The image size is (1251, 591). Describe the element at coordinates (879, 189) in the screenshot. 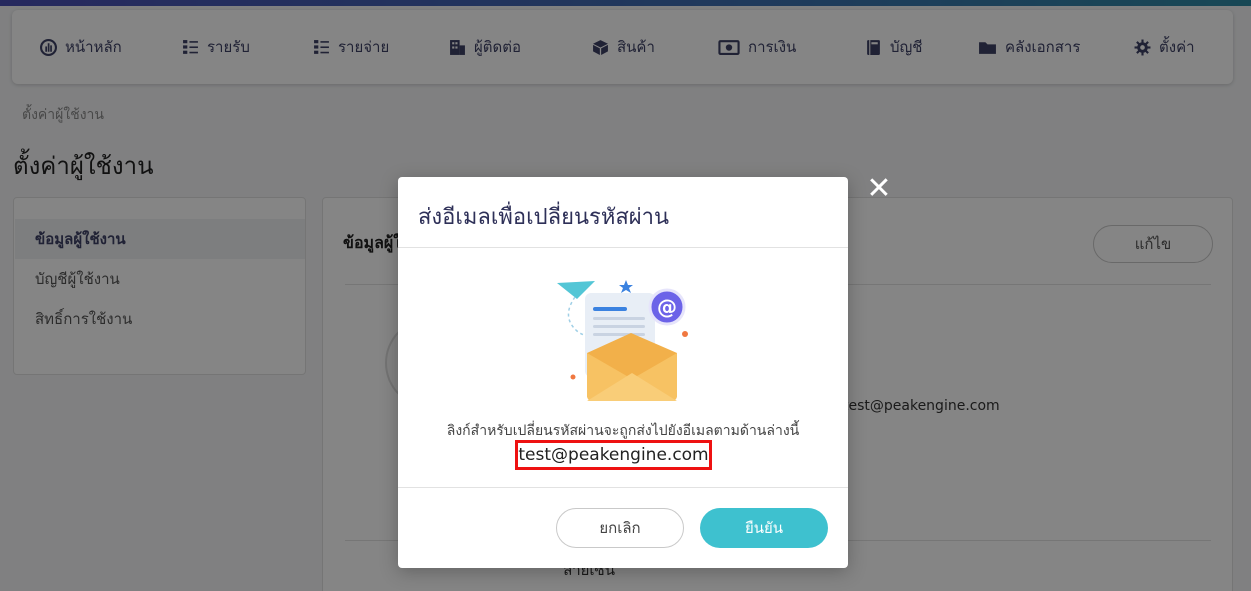

I see `close-icon: ✕` at that location.